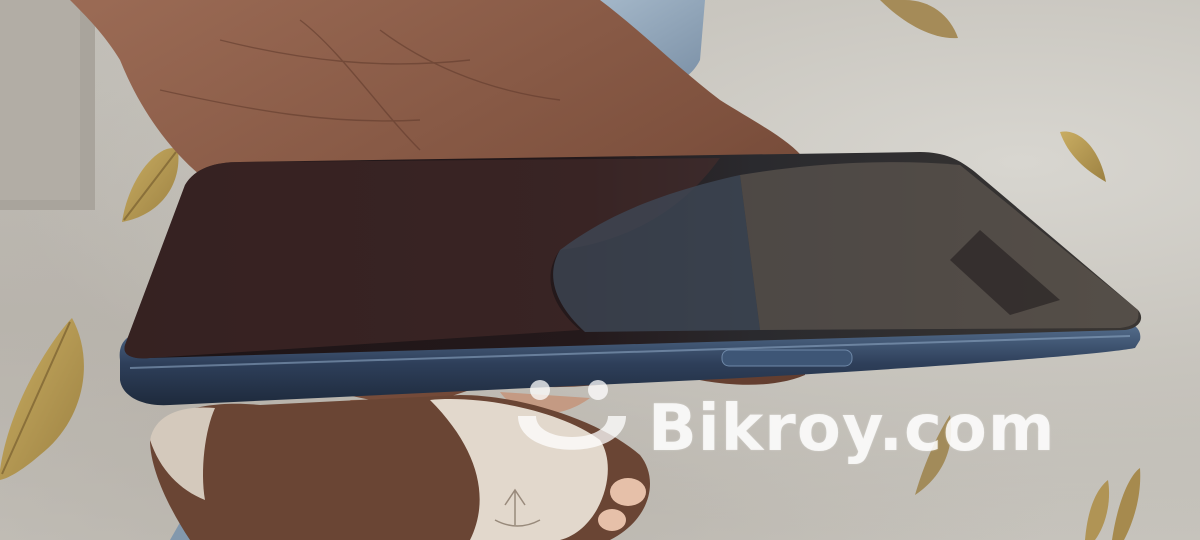  I want to click on watermark-text: Bikroy.com, so click(852, 429).